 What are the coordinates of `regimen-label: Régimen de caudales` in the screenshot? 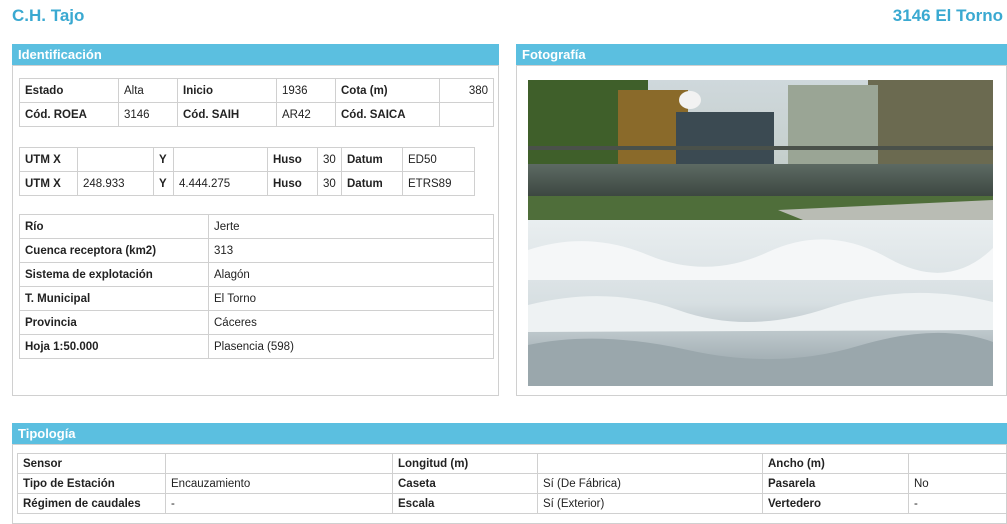 It's located at (91, 503).